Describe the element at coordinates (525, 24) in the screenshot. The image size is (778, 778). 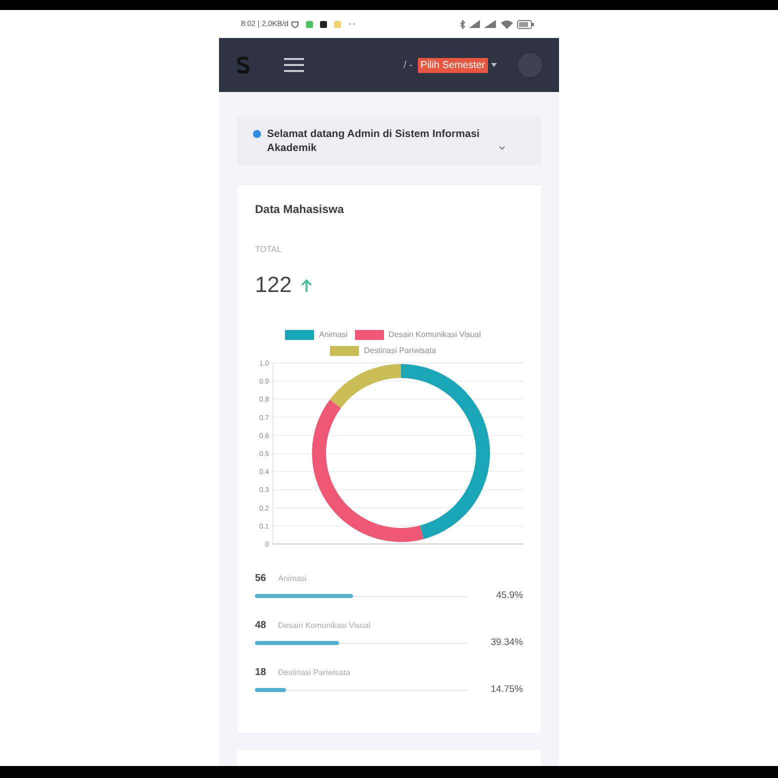
I see `battery-icon` at that location.